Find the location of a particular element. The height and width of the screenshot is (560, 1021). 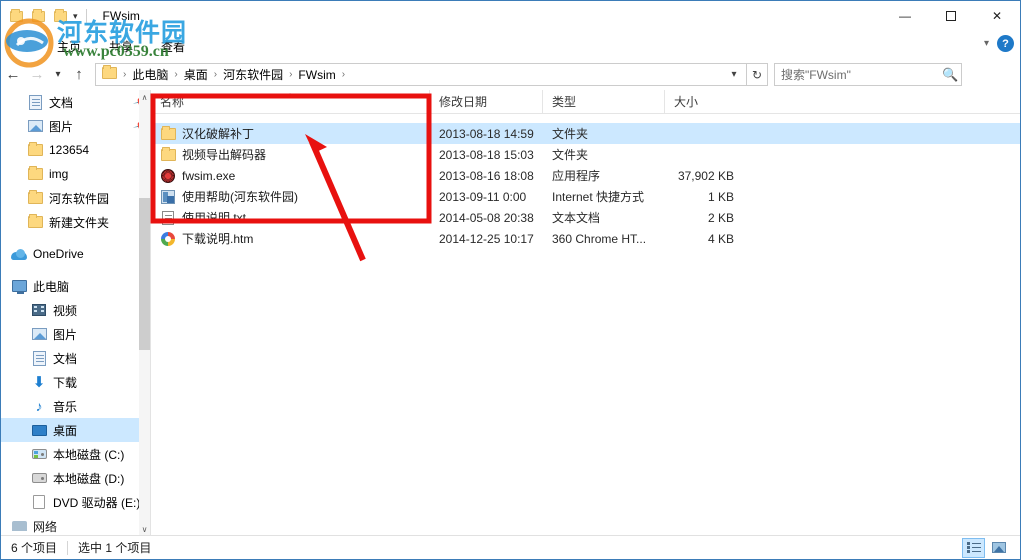

forward-button: → is located at coordinates (37, 75).